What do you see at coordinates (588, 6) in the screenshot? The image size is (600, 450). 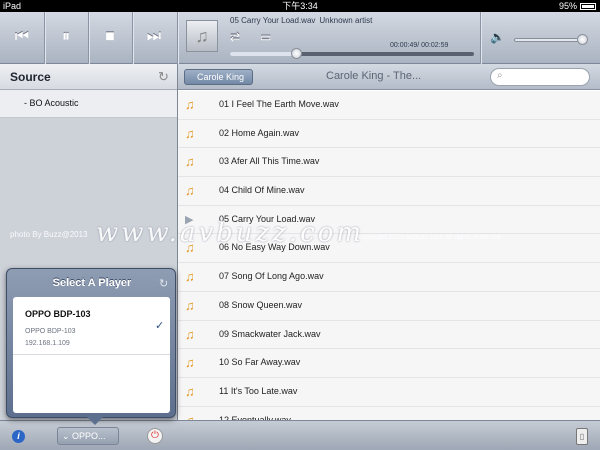 I see `battery-icon` at bounding box center [588, 6].